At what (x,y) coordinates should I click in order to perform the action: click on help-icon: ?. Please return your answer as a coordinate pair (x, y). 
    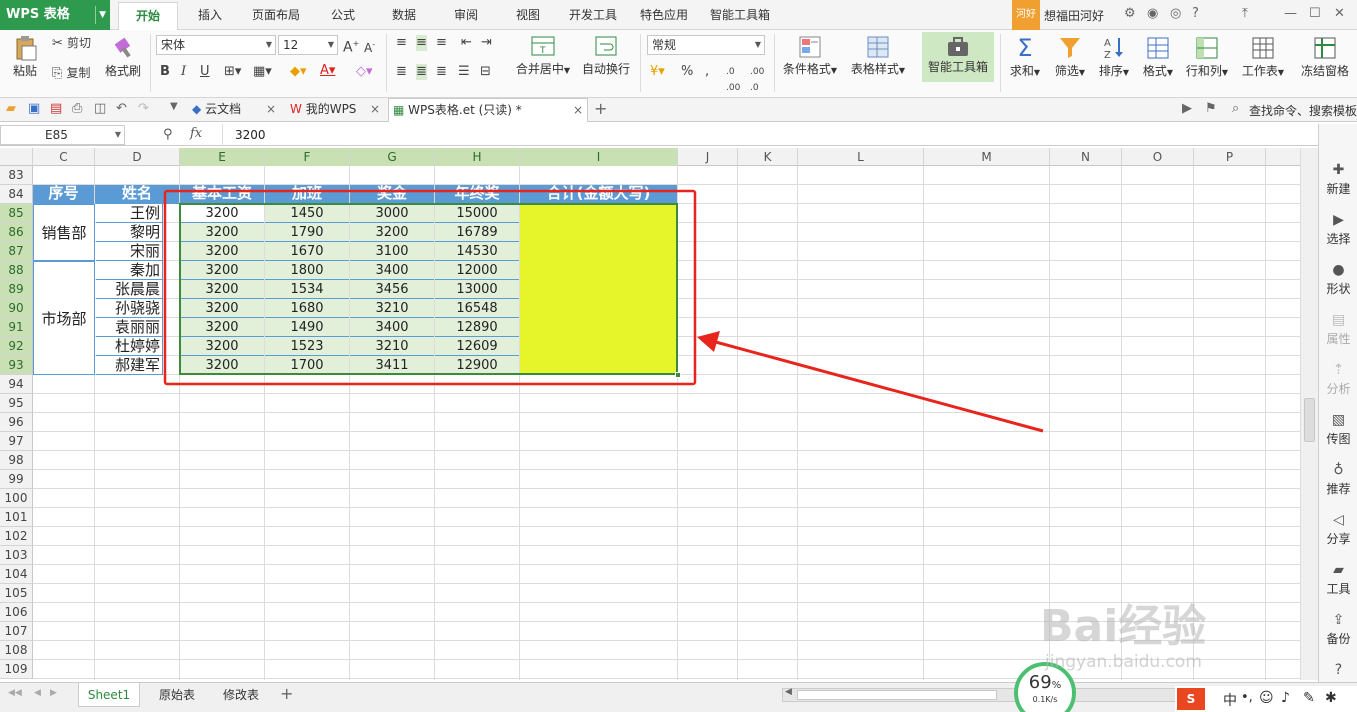
    Looking at the image, I should click on (1195, 13).